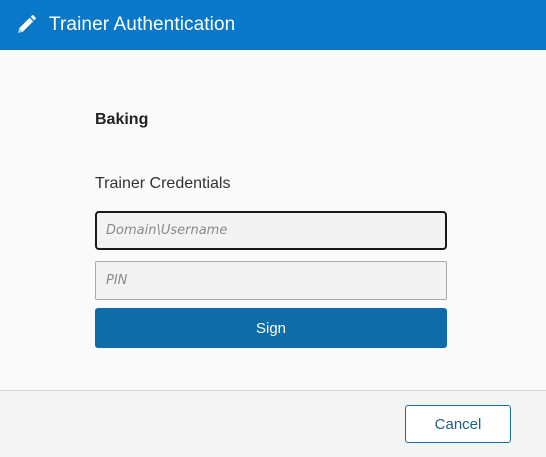 This screenshot has height=457, width=546. I want to click on dialog-titlebar: Trainer Authentication, so click(273, 25).